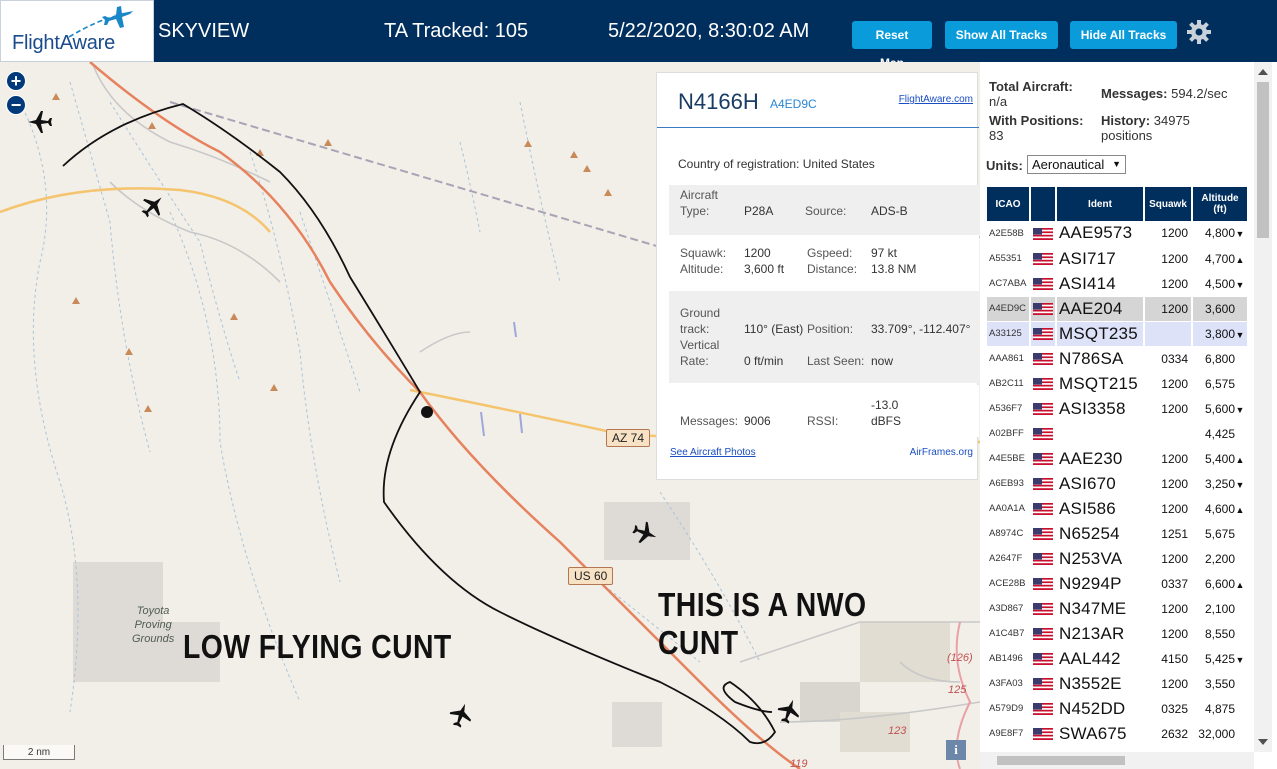 This screenshot has width=1277, height=769. I want to click on table-row: A2647F N253VA 1200 2,200, so click(1118, 559).